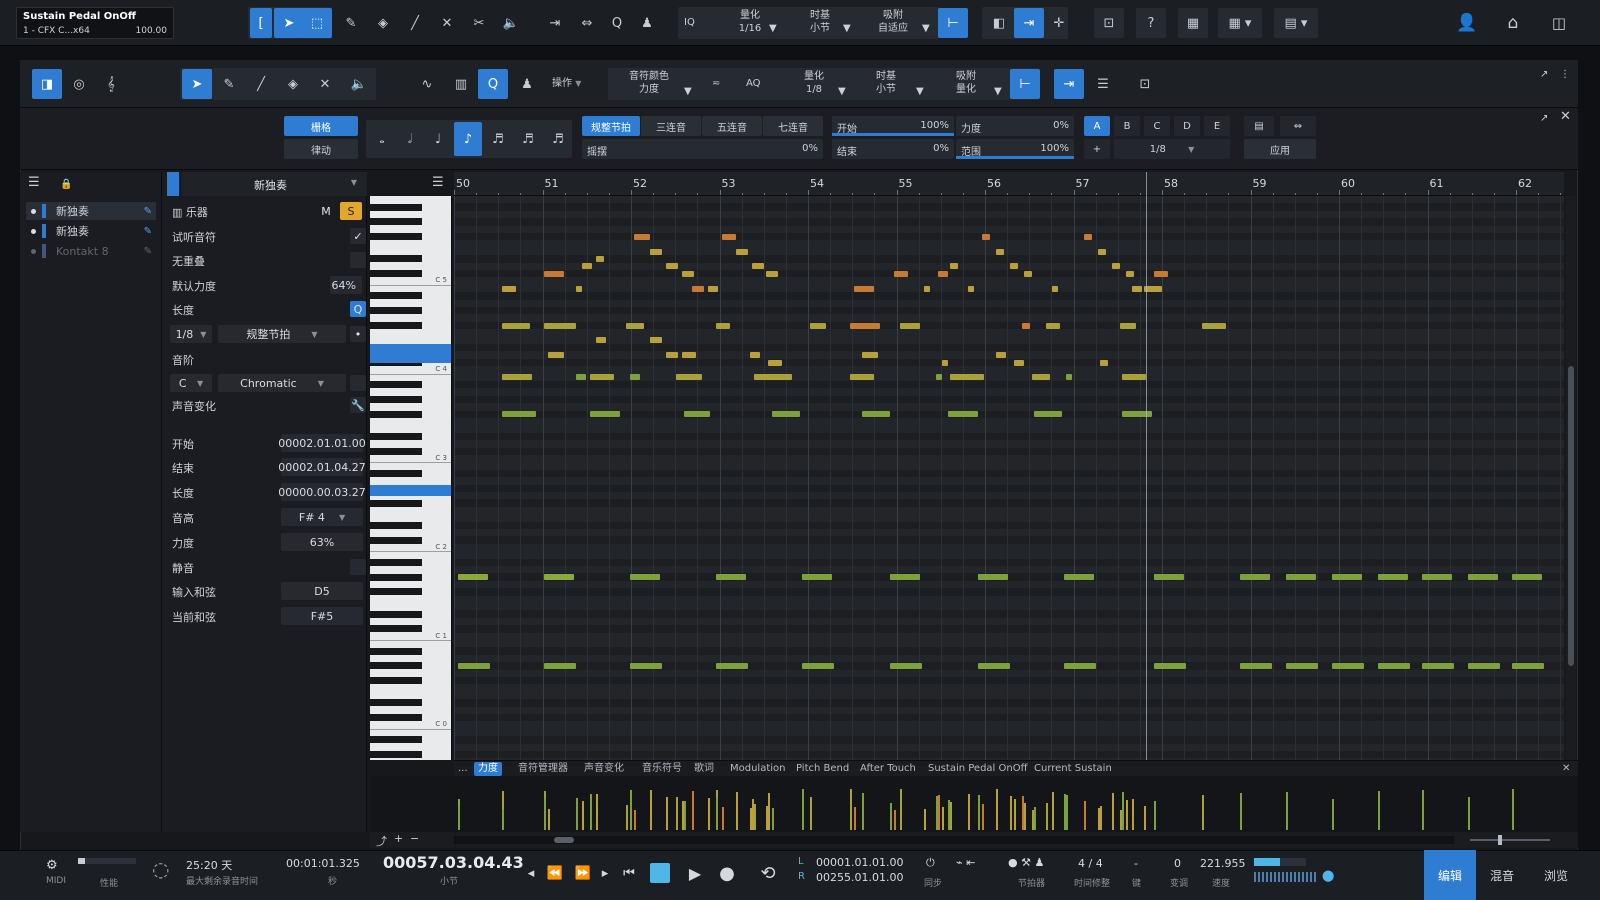 The height and width of the screenshot is (900, 1600). What do you see at coordinates (359, 84) in the screenshot?
I see `editor-listen-tool: 🔈` at bounding box center [359, 84].